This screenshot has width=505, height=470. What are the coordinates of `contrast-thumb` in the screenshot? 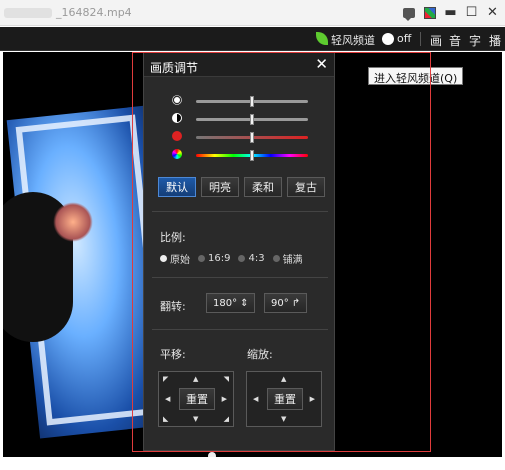 It's located at (252, 119).